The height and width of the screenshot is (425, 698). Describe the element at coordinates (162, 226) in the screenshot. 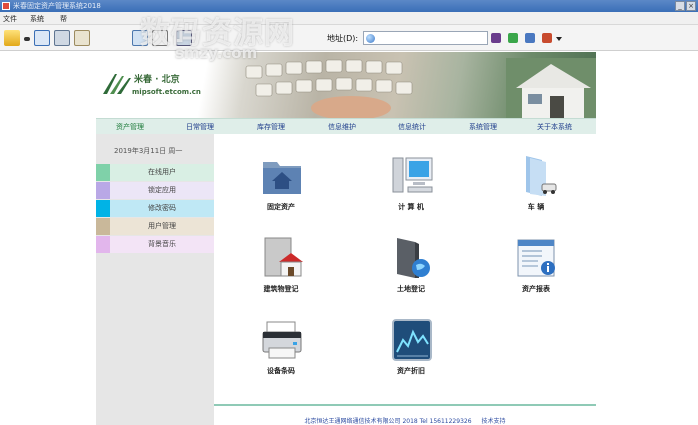

I see `sidebar-item-label: 用户管理` at that location.